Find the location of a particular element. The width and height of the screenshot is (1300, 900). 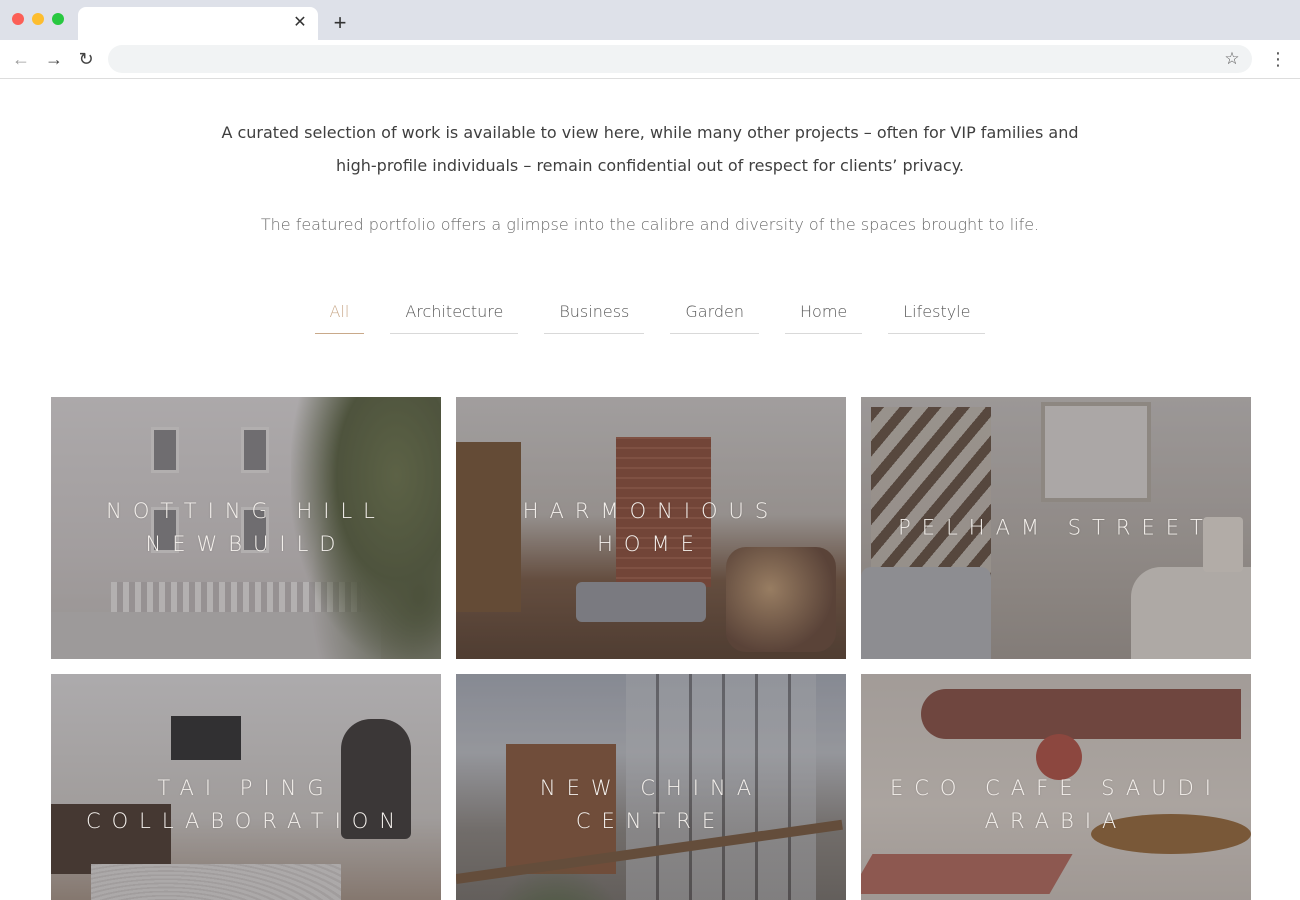

filter-lifestyle: Lifestyle is located at coordinates (937, 316).